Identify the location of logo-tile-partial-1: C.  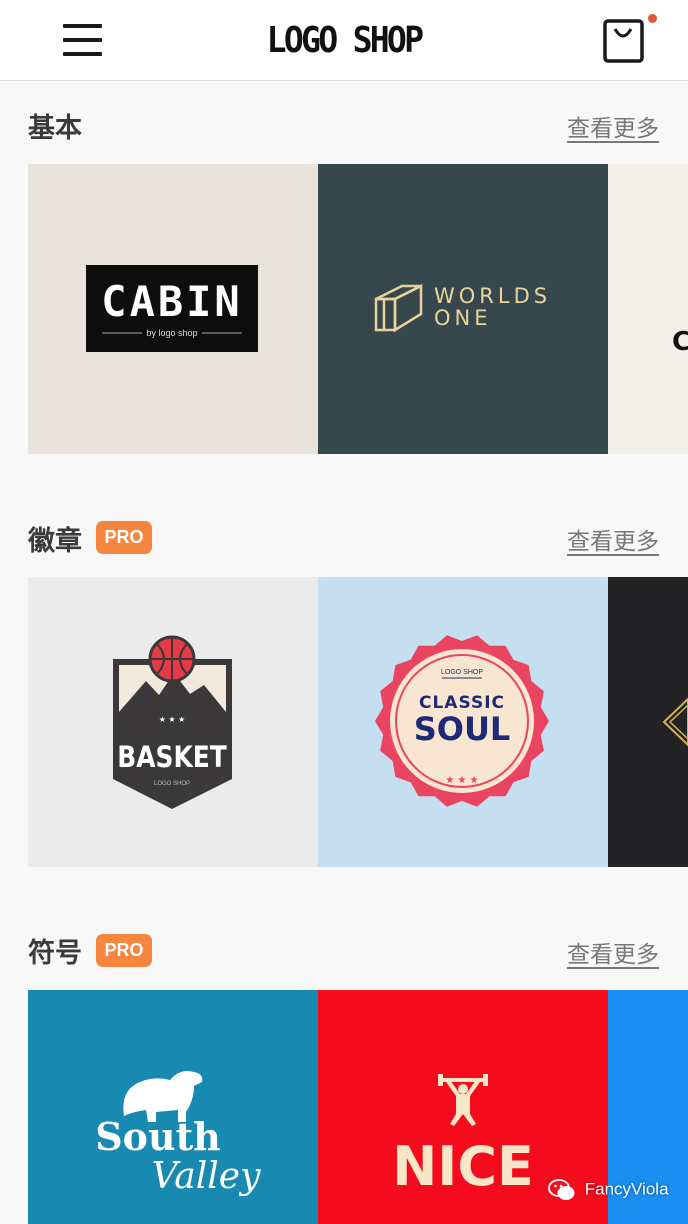
(648, 309).